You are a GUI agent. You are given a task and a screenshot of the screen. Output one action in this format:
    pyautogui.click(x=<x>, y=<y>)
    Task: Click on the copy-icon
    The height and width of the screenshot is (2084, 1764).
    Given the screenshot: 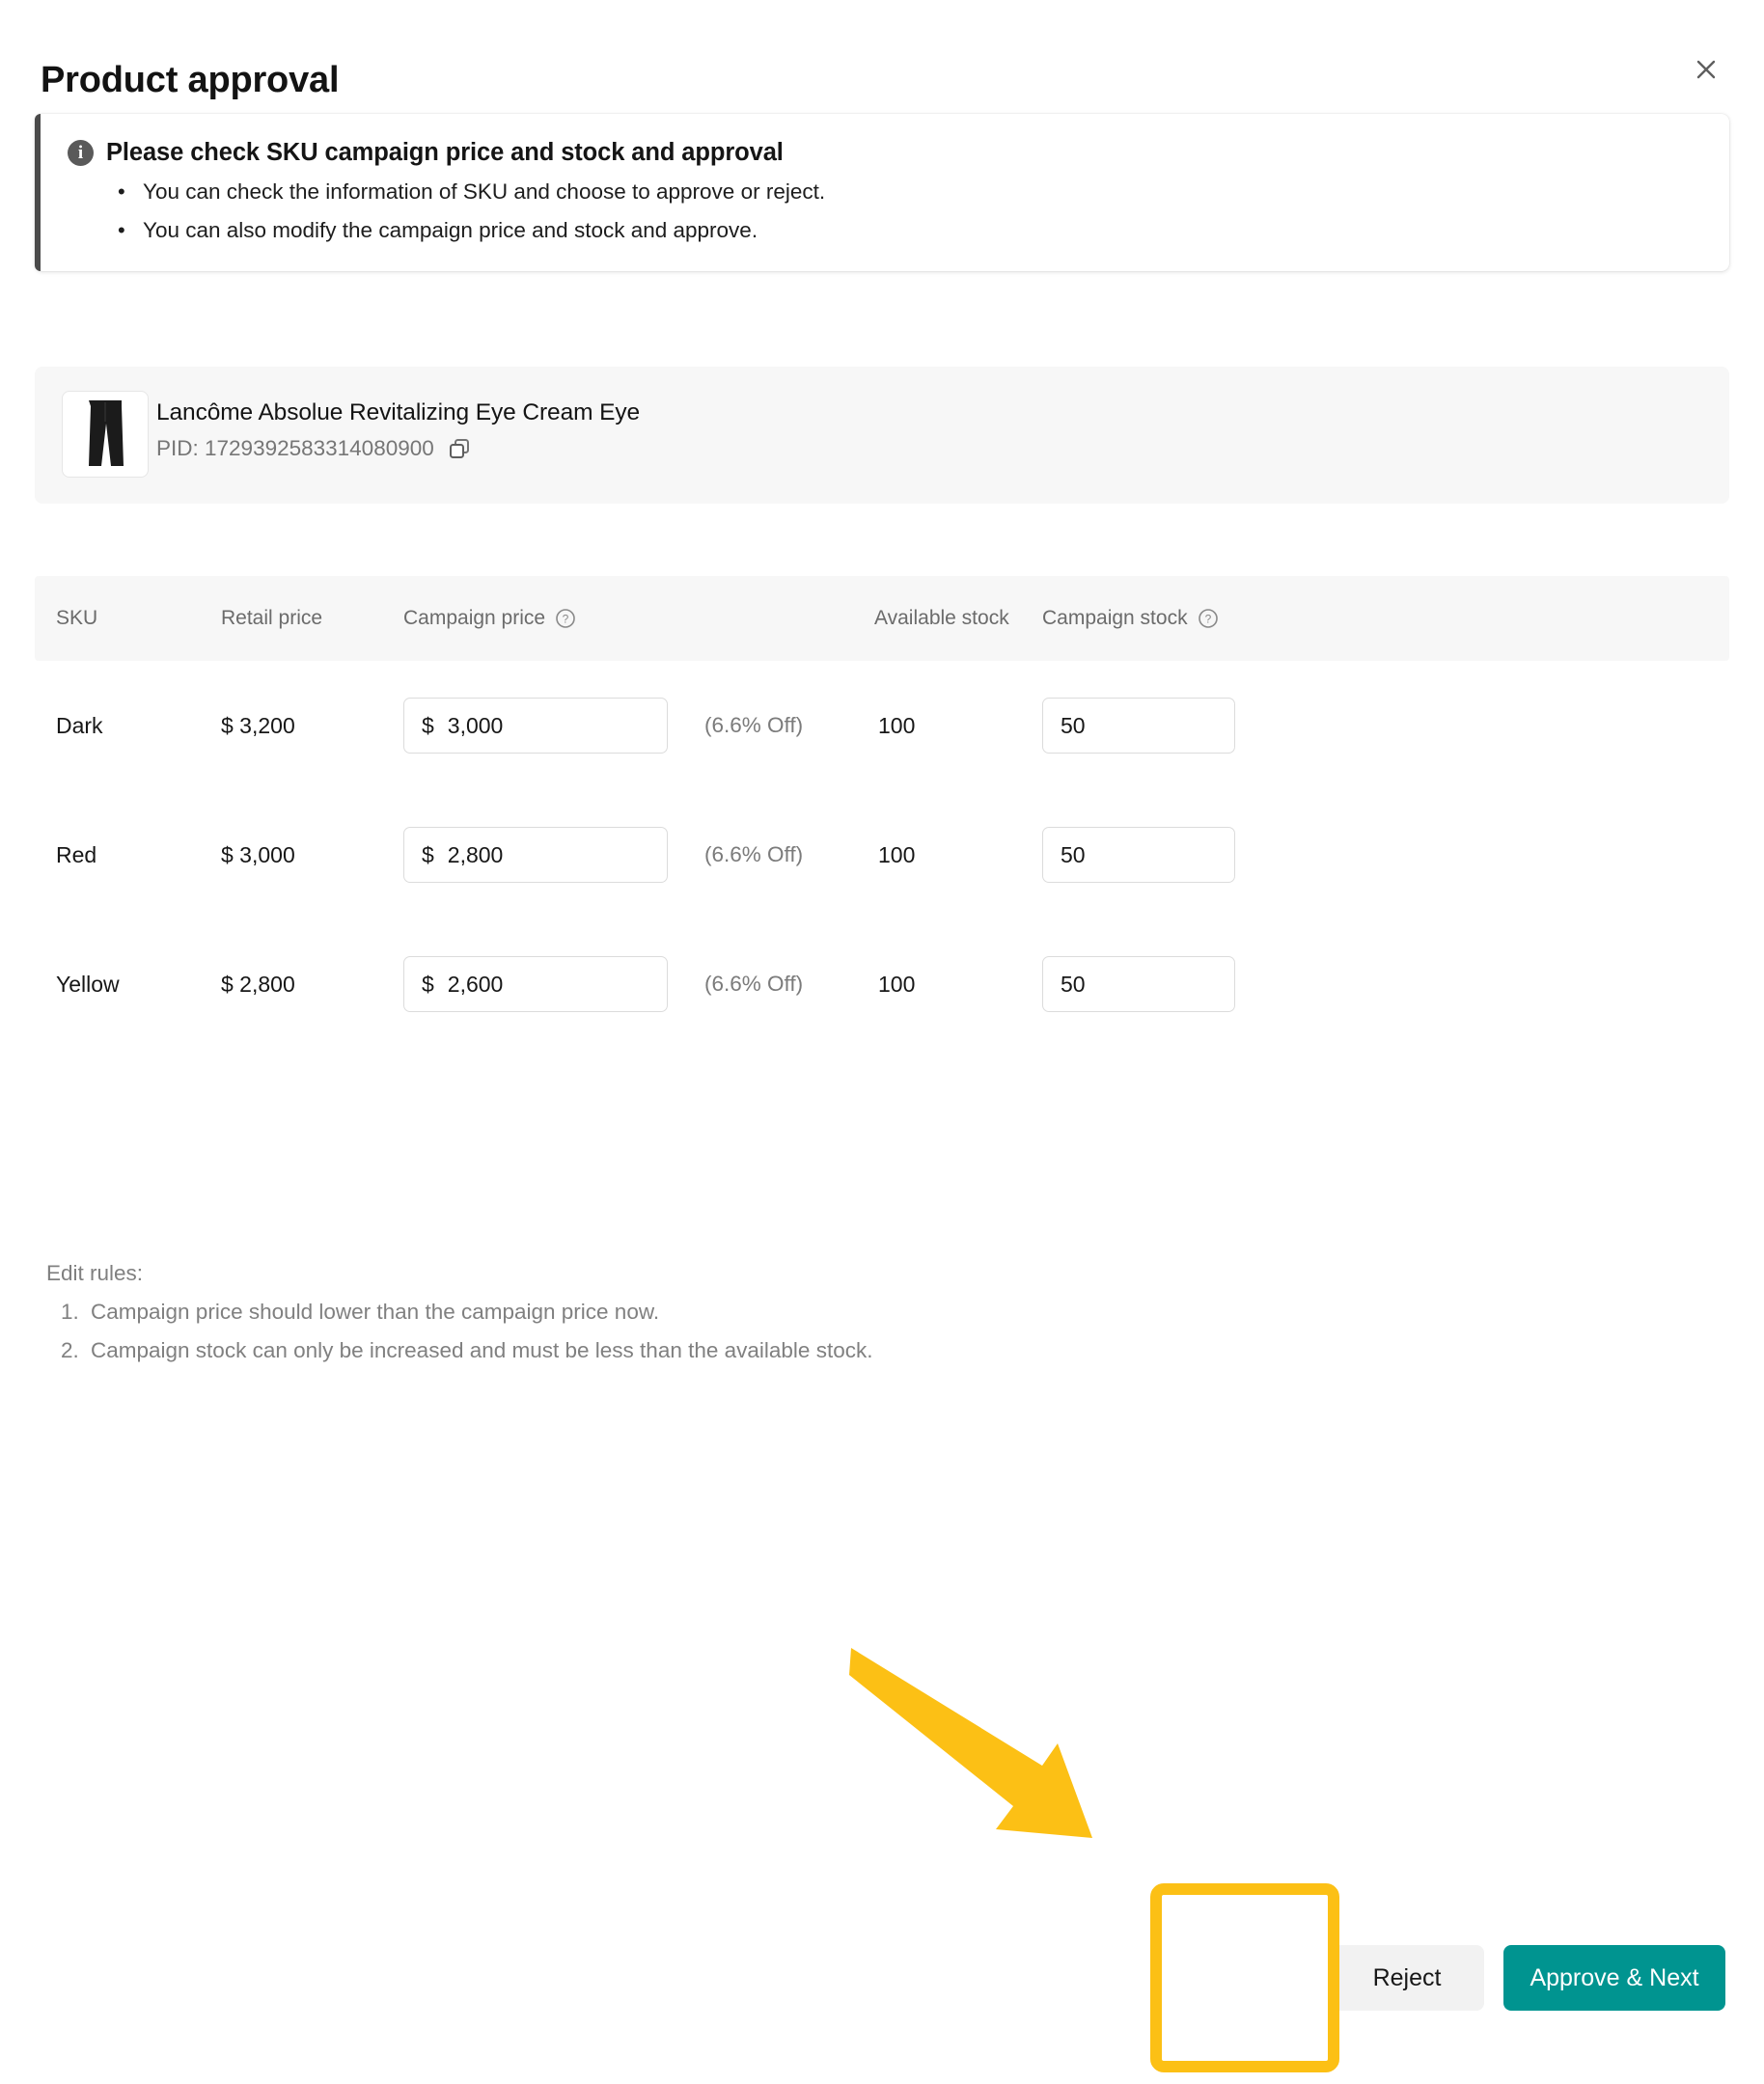 What is the action you would take?
    pyautogui.click(x=459, y=448)
    